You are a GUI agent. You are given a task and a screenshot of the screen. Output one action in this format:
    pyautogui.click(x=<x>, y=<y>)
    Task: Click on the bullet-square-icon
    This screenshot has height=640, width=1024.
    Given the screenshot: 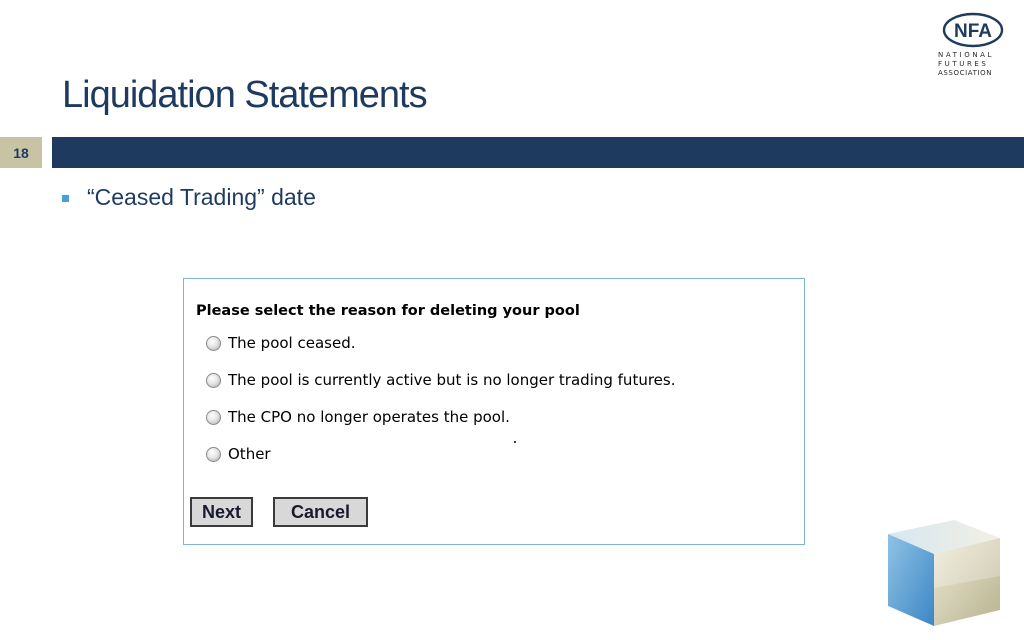 What is the action you would take?
    pyautogui.click(x=65, y=198)
    